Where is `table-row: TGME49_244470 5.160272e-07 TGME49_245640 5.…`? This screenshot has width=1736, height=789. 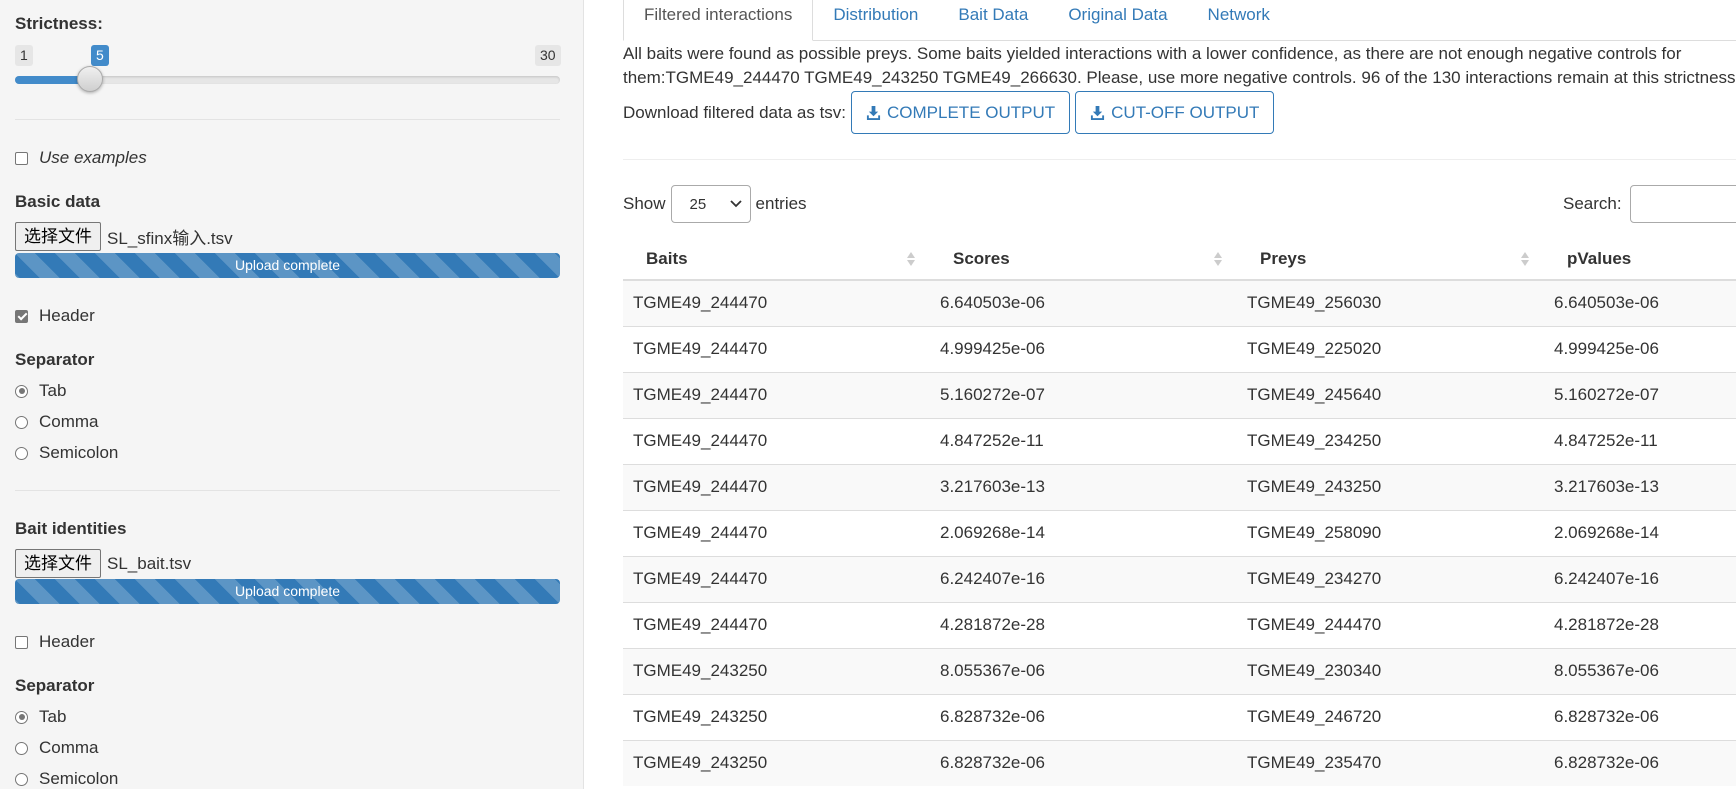 table-row: TGME49_244470 5.160272e-07 TGME49_245640 5.… is located at coordinates (1179, 394).